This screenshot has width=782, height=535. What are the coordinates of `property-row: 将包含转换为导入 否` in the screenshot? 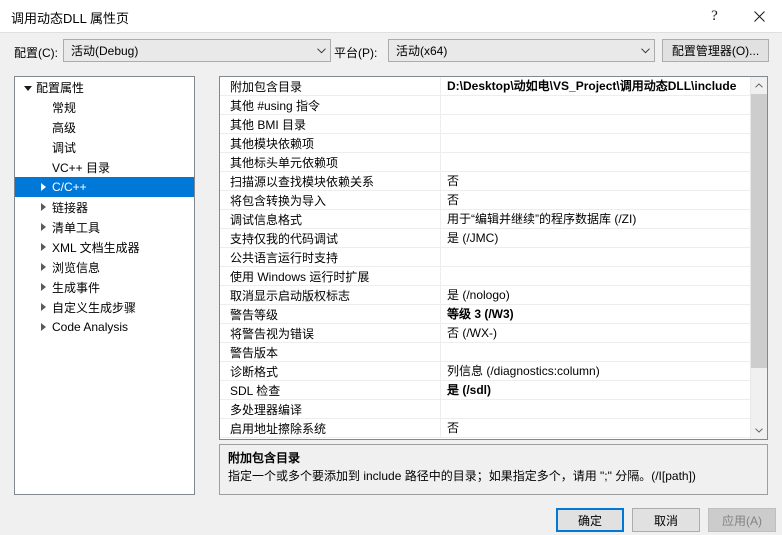 It's located at (485, 200).